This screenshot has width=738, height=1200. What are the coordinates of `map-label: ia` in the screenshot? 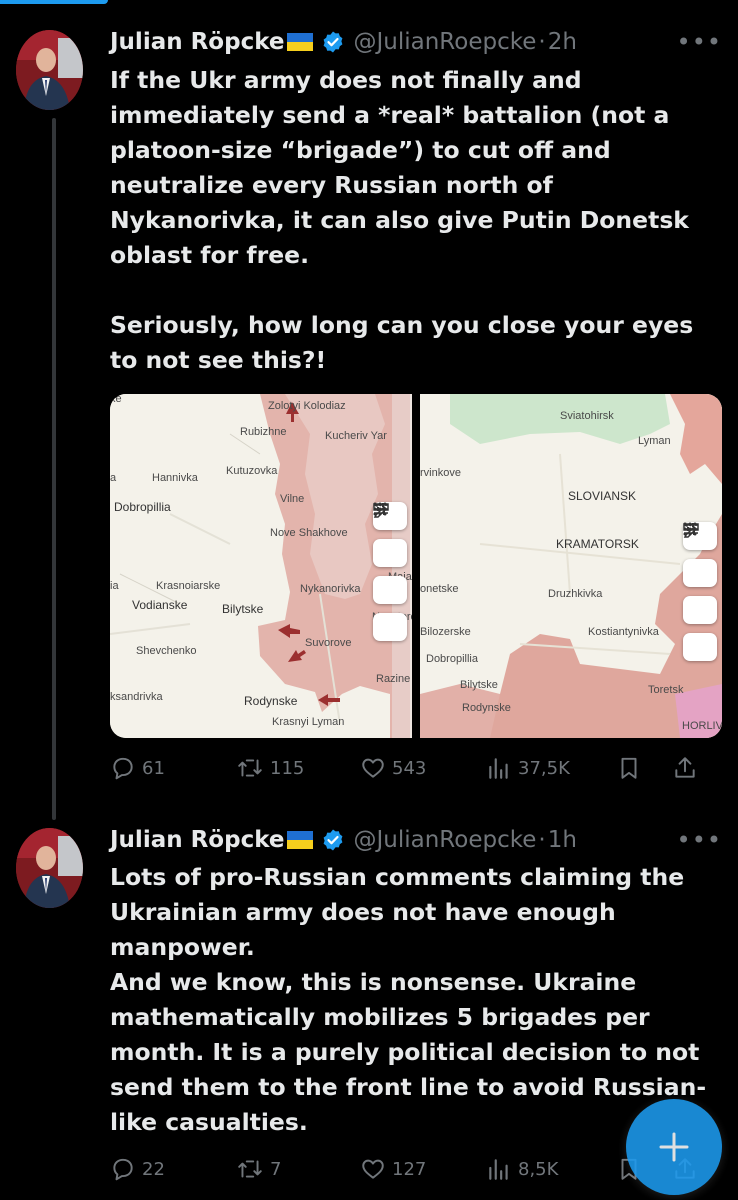 It's located at (114, 586).